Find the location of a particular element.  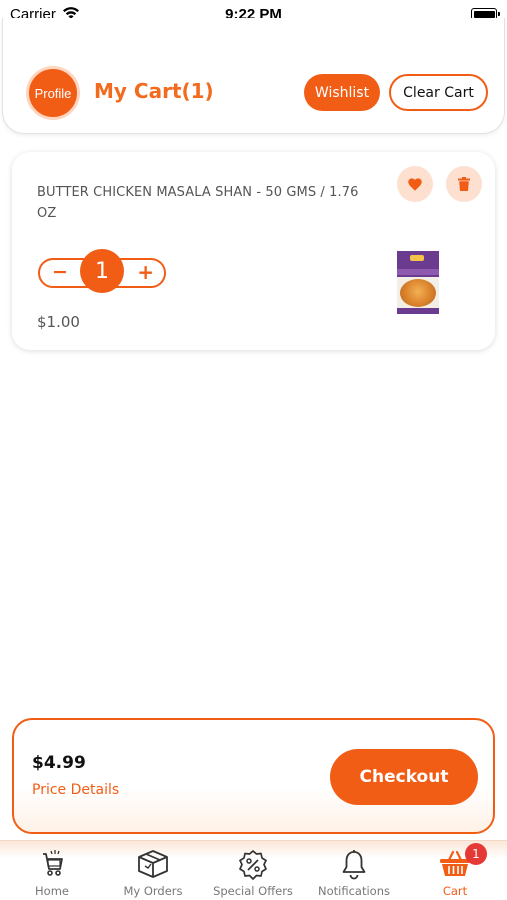

add-to-wishlist-button is located at coordinates (415, 184).